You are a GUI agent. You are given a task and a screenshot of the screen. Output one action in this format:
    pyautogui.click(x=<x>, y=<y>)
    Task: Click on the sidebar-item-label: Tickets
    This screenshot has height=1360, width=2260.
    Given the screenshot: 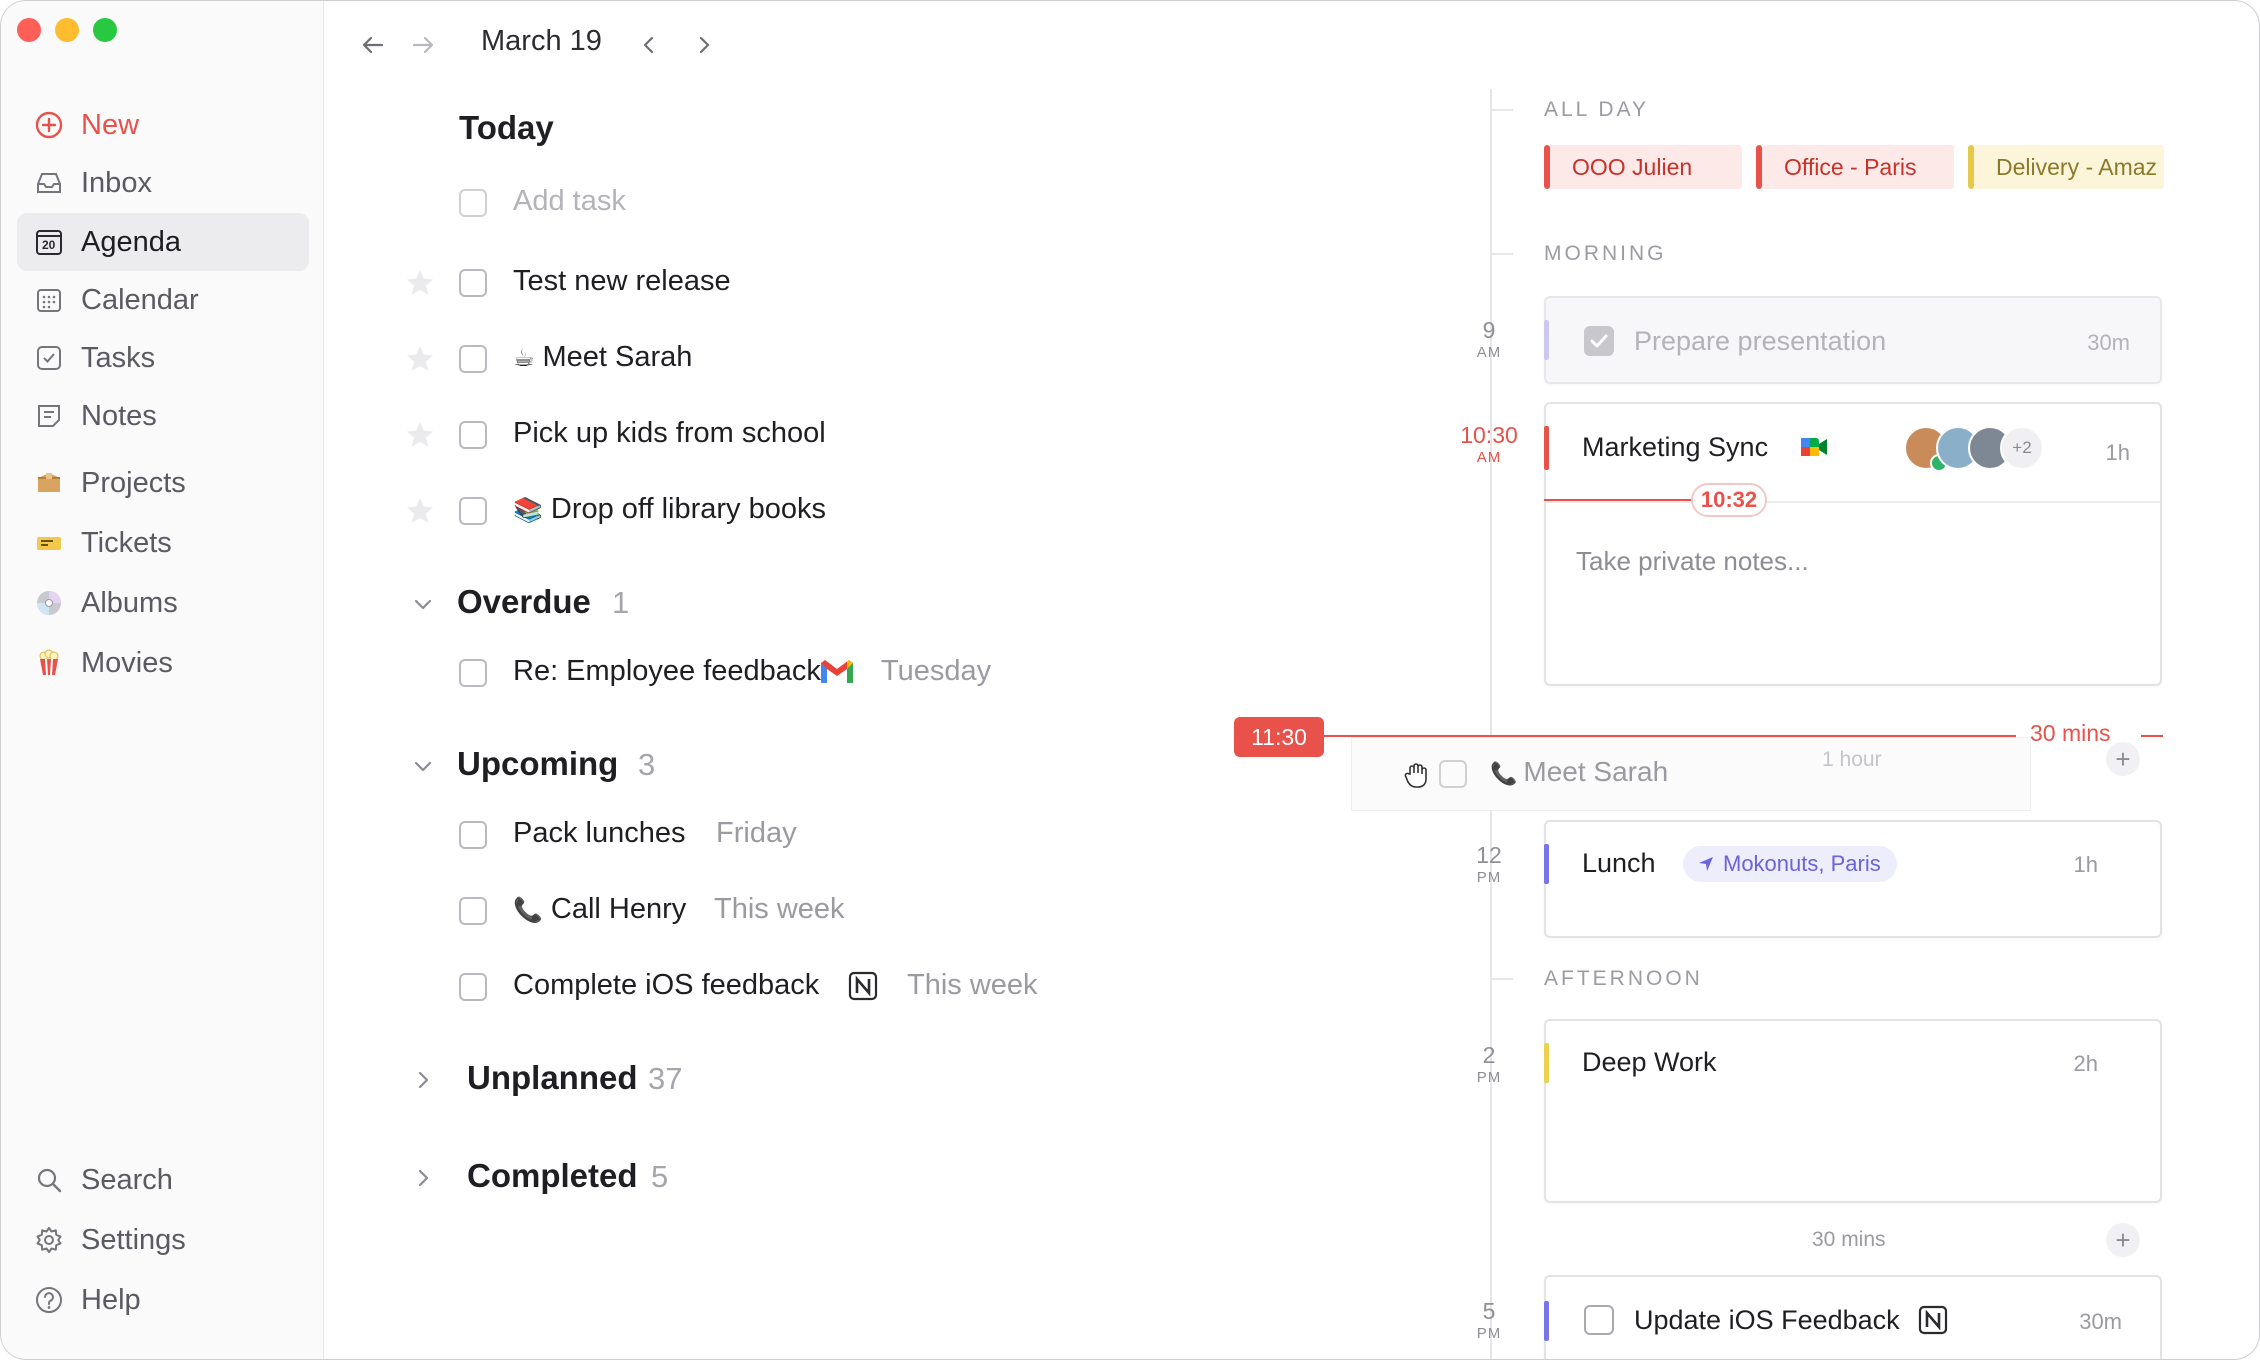 What is the action you would take?
    pyautogui.click(x=126, y=542)
    